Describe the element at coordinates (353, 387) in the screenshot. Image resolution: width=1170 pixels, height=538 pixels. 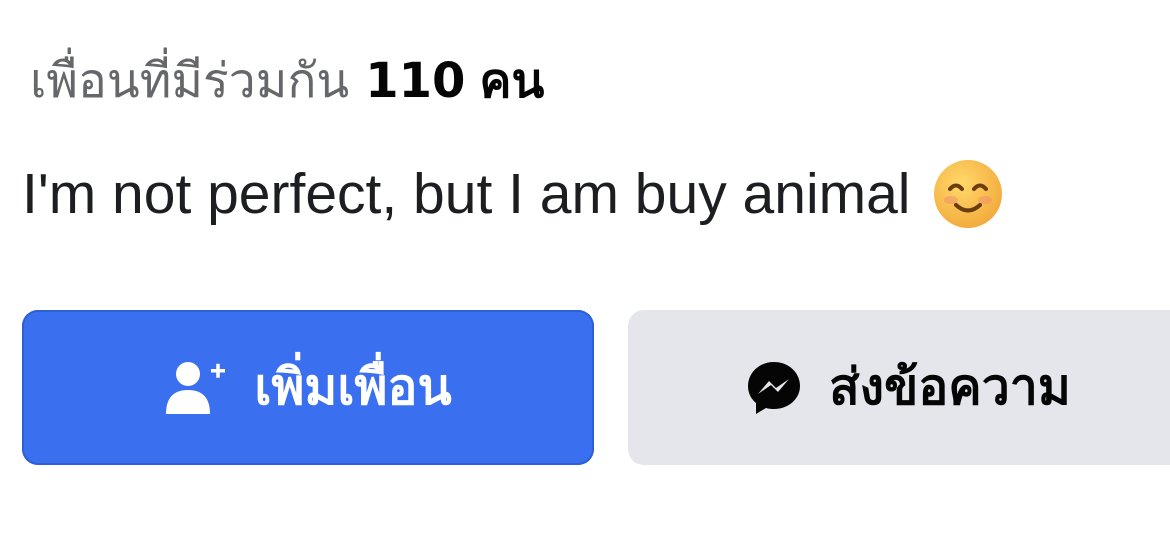
I see `add-friend-label: เพิ่มเพื่อน` at that location.